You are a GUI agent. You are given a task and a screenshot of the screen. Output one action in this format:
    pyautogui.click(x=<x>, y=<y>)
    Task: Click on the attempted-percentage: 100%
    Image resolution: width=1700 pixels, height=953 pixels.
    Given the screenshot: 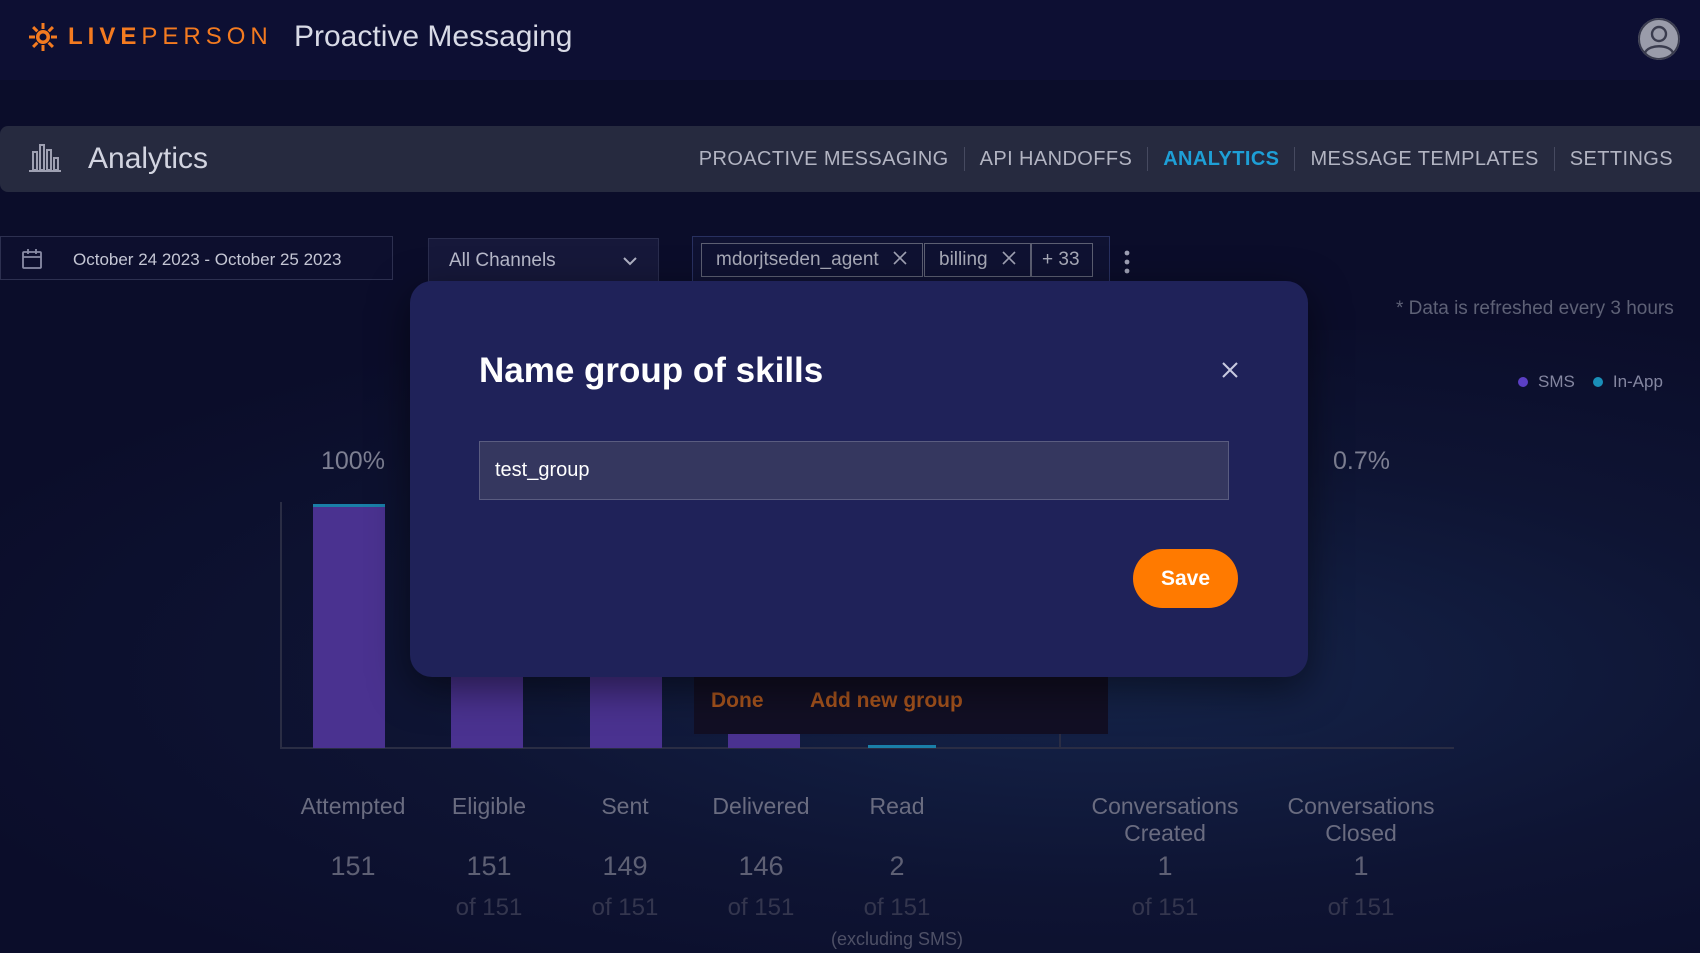 What is the action you would take?
    pyautogui.click(x=353, y=461)
    